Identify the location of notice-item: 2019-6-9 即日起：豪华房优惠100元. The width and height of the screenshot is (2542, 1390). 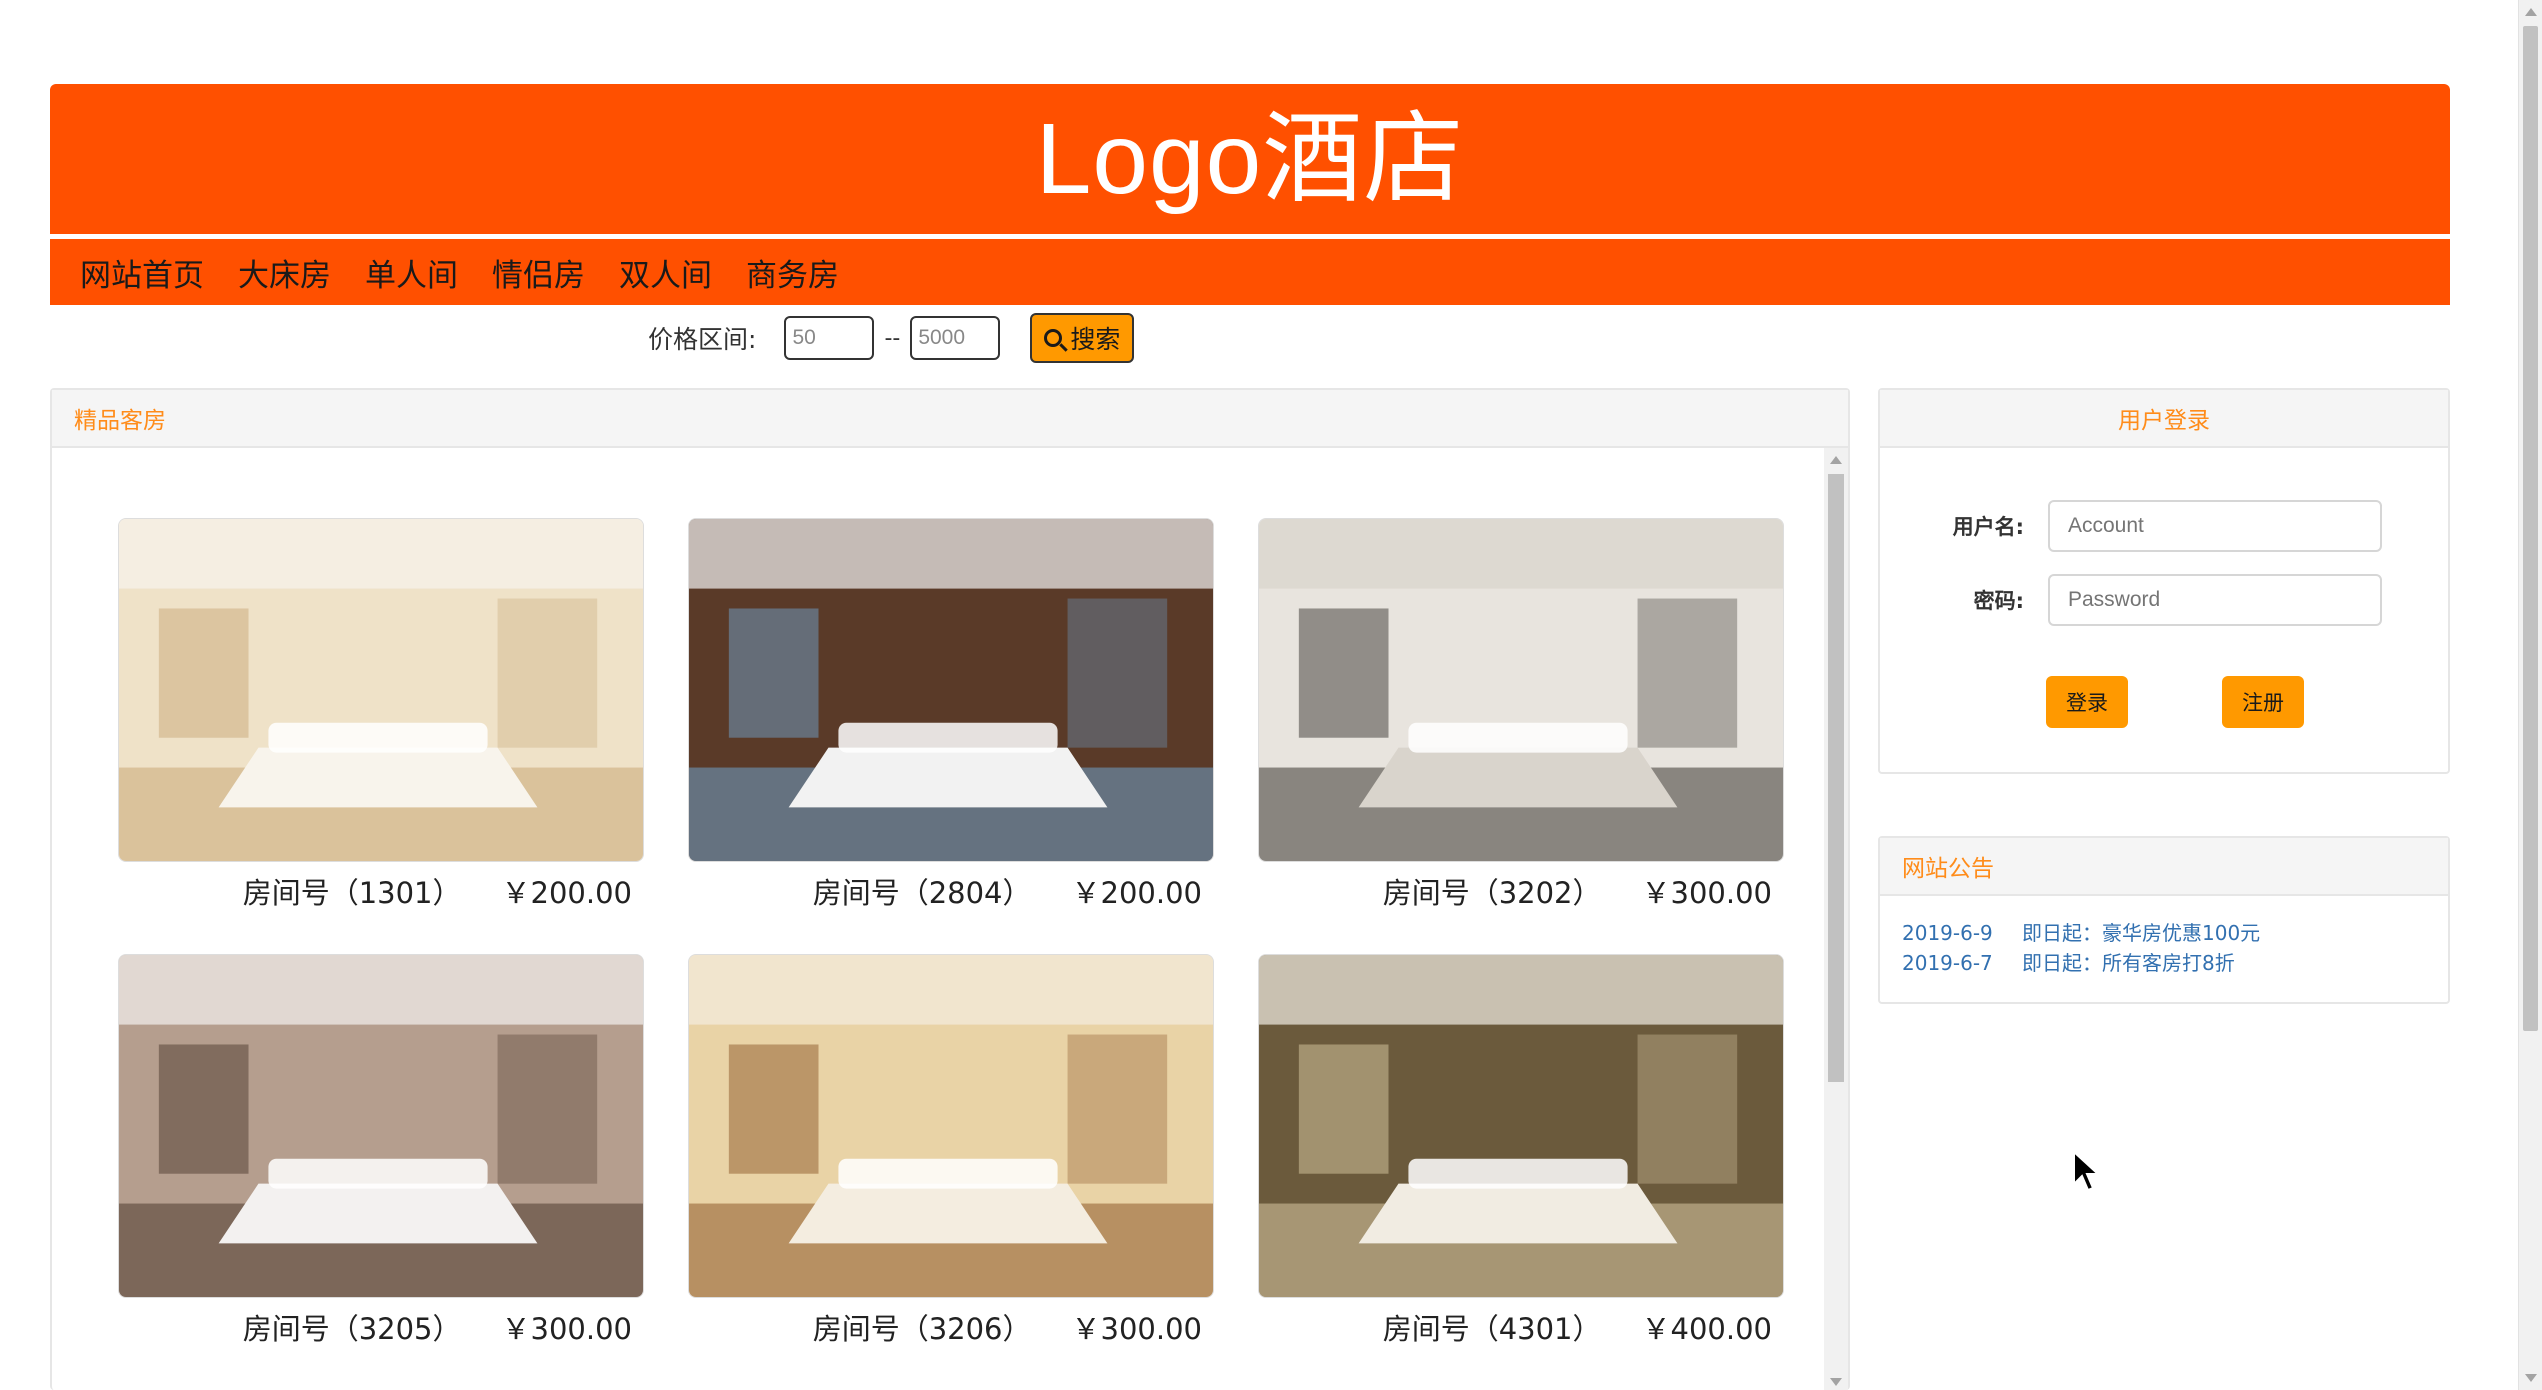
(2175, 933).